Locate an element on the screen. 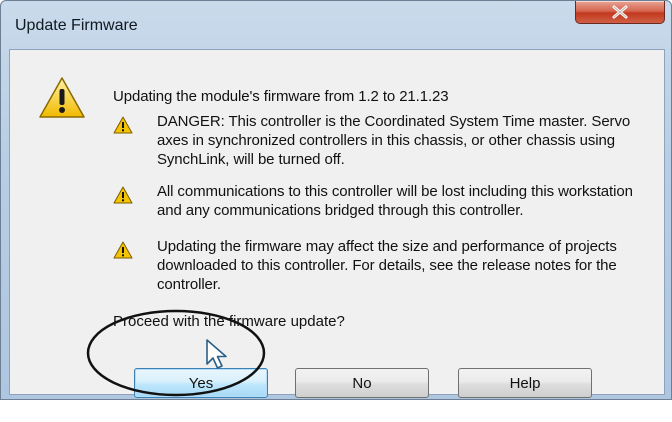  no-button: No is located at coordinates (362, 383).